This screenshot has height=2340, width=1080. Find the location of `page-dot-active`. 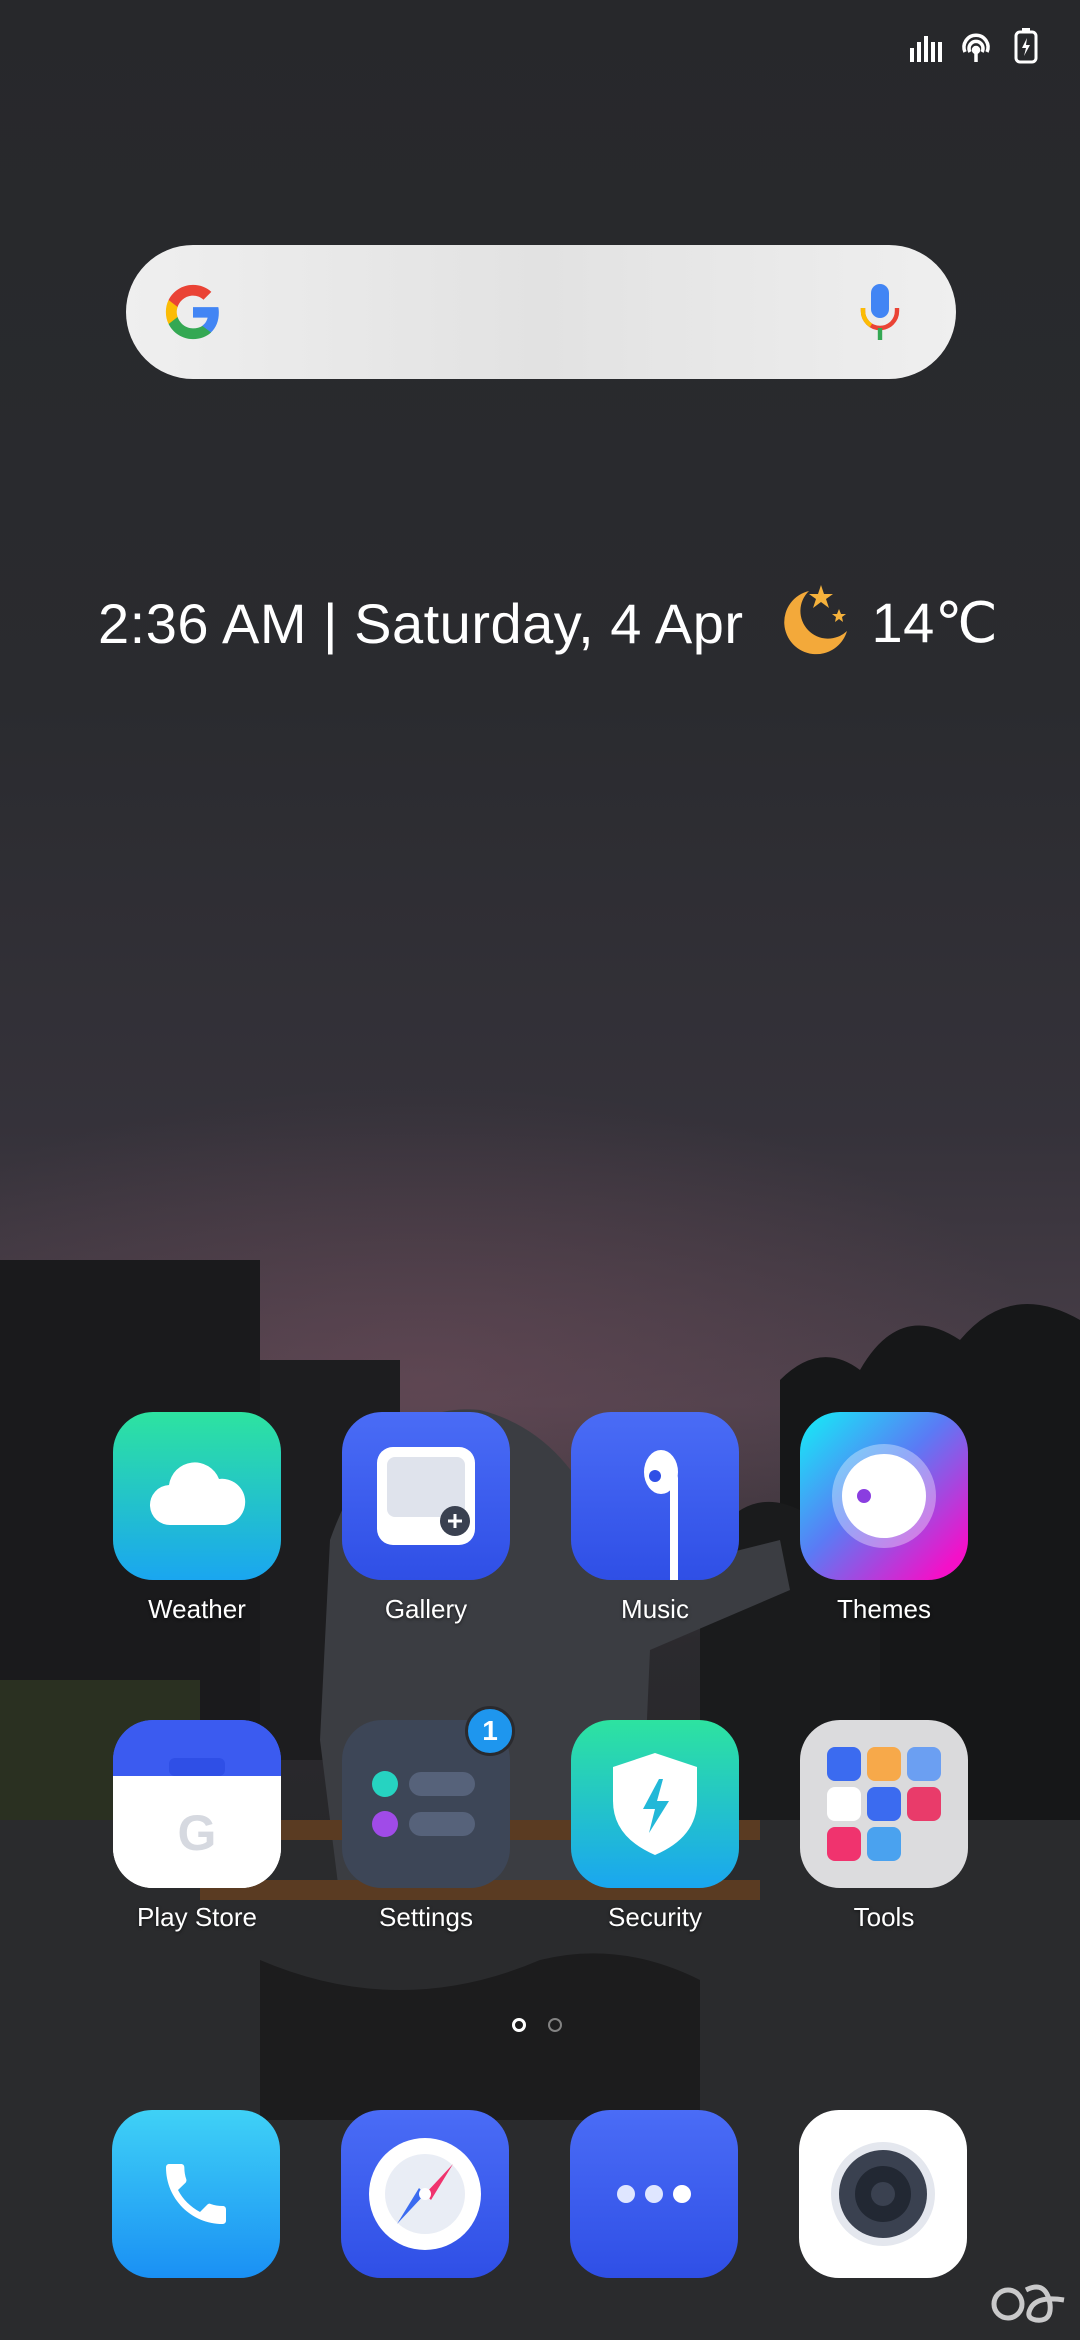

page-dot-active is located at coordinates (519, 2025).